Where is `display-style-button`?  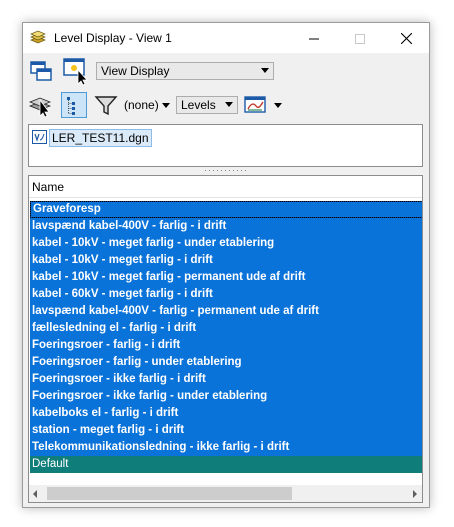
display-style-button is located at coordinates (257, 106).